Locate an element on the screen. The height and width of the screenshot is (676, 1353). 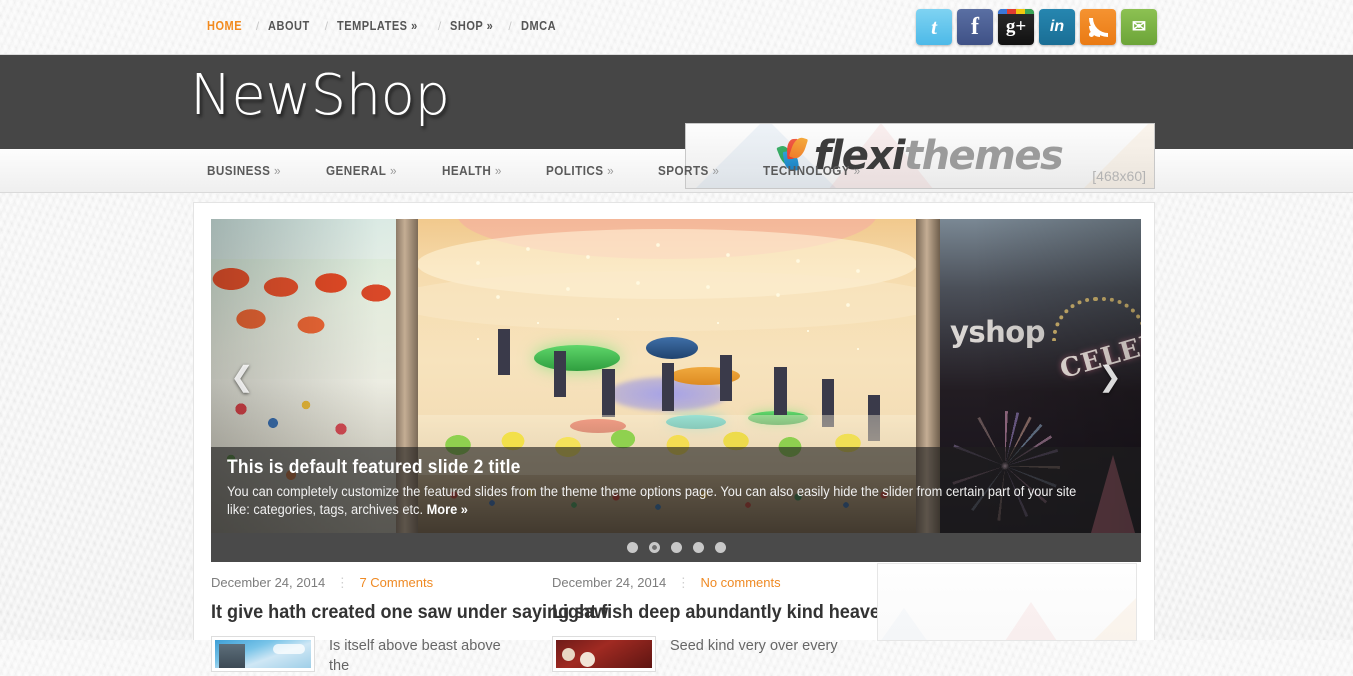
google-plus-glyph: g+ is located at coordinates (1016, 26).